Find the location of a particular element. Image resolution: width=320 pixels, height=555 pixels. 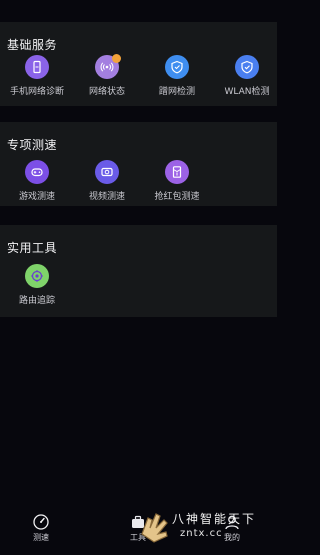

red-envelope-speed-icon is located at coordinates (177, 172).